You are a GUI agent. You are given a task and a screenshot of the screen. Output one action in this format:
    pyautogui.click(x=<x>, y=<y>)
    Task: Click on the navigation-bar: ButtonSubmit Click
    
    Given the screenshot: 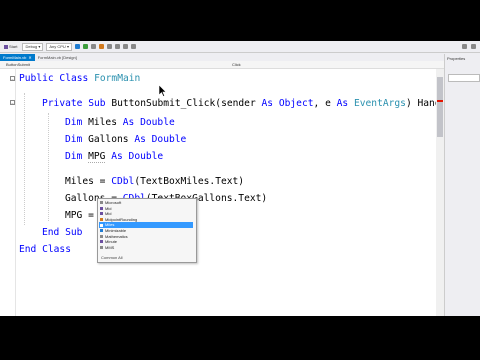 What is the action you would take?
    pyautogui.click(x=222, y=65)
    